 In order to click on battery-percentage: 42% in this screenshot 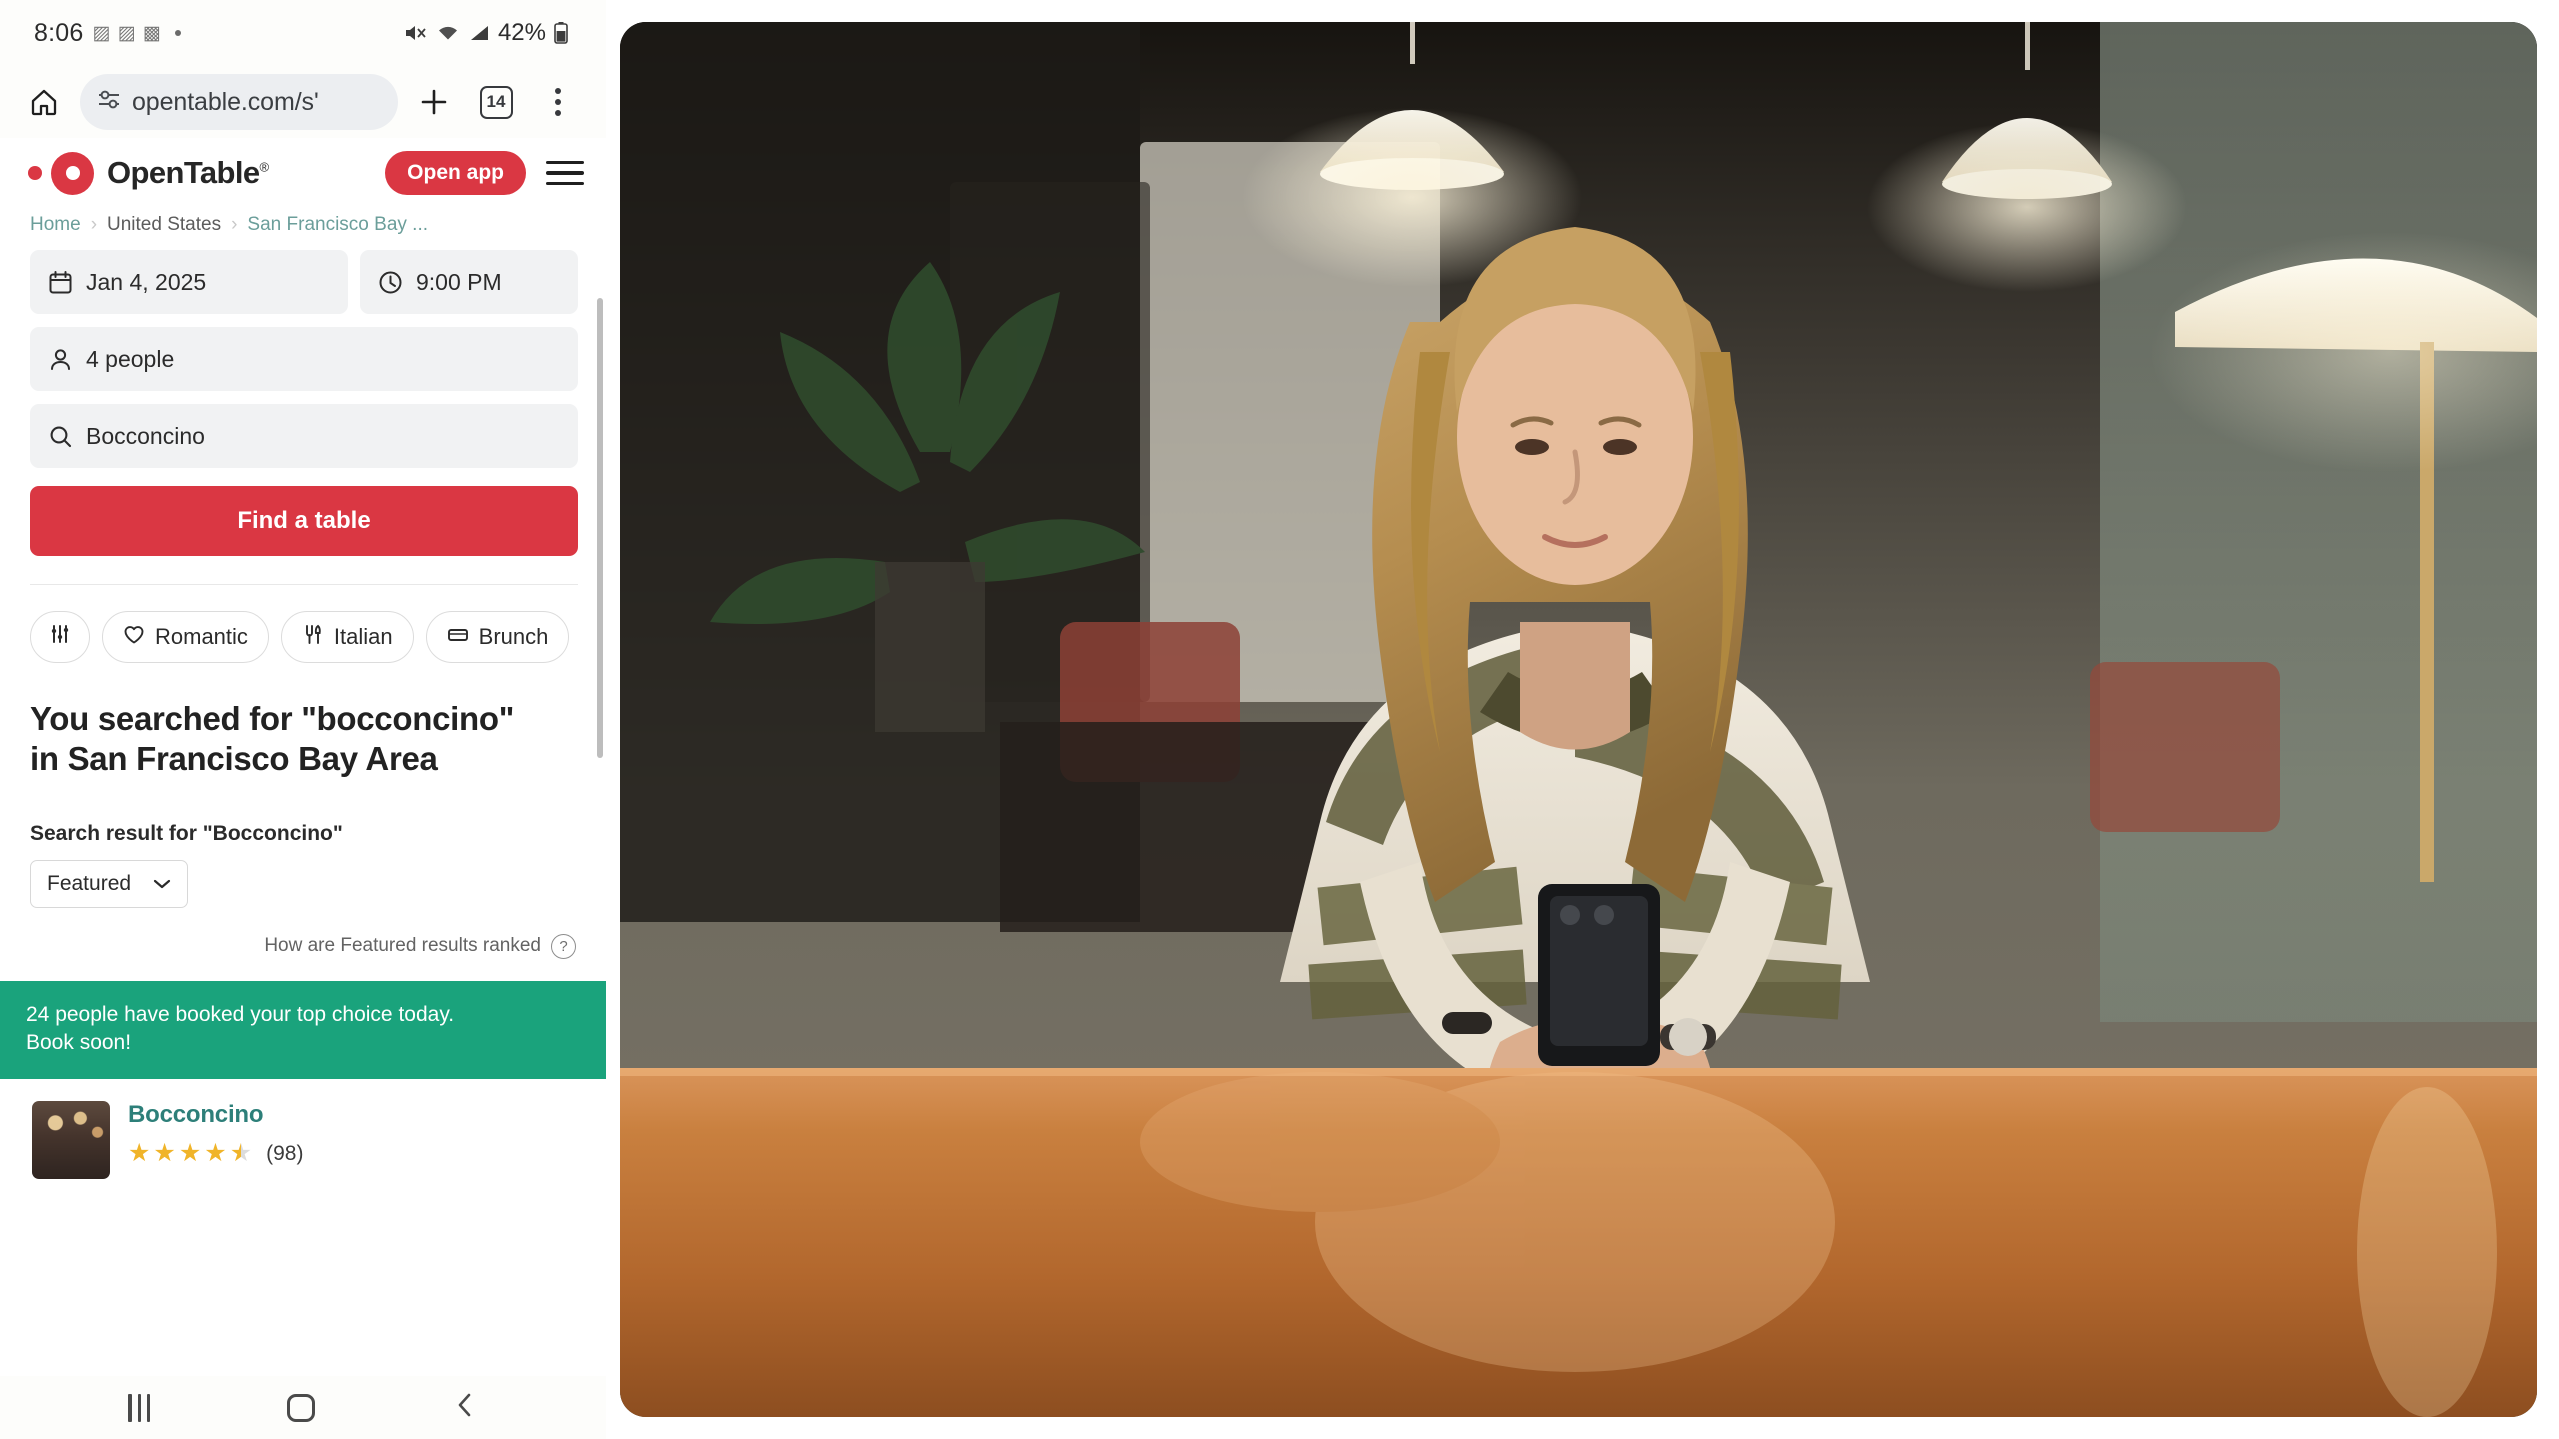, I will do `click(521, 32)`.